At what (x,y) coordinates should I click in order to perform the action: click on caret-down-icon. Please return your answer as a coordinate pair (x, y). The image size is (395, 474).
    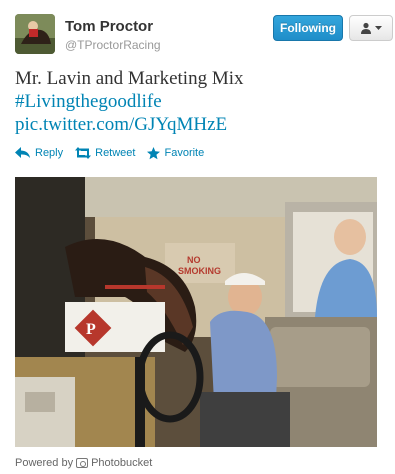
    Looking at the image, I should click on (378, 27).